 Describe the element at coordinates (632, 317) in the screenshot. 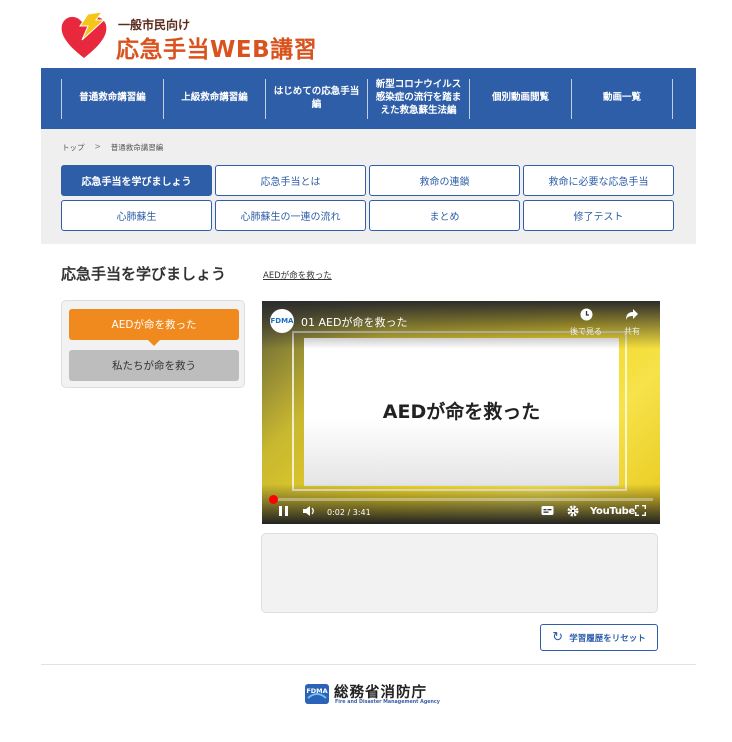

I see `share-icon` at that location.